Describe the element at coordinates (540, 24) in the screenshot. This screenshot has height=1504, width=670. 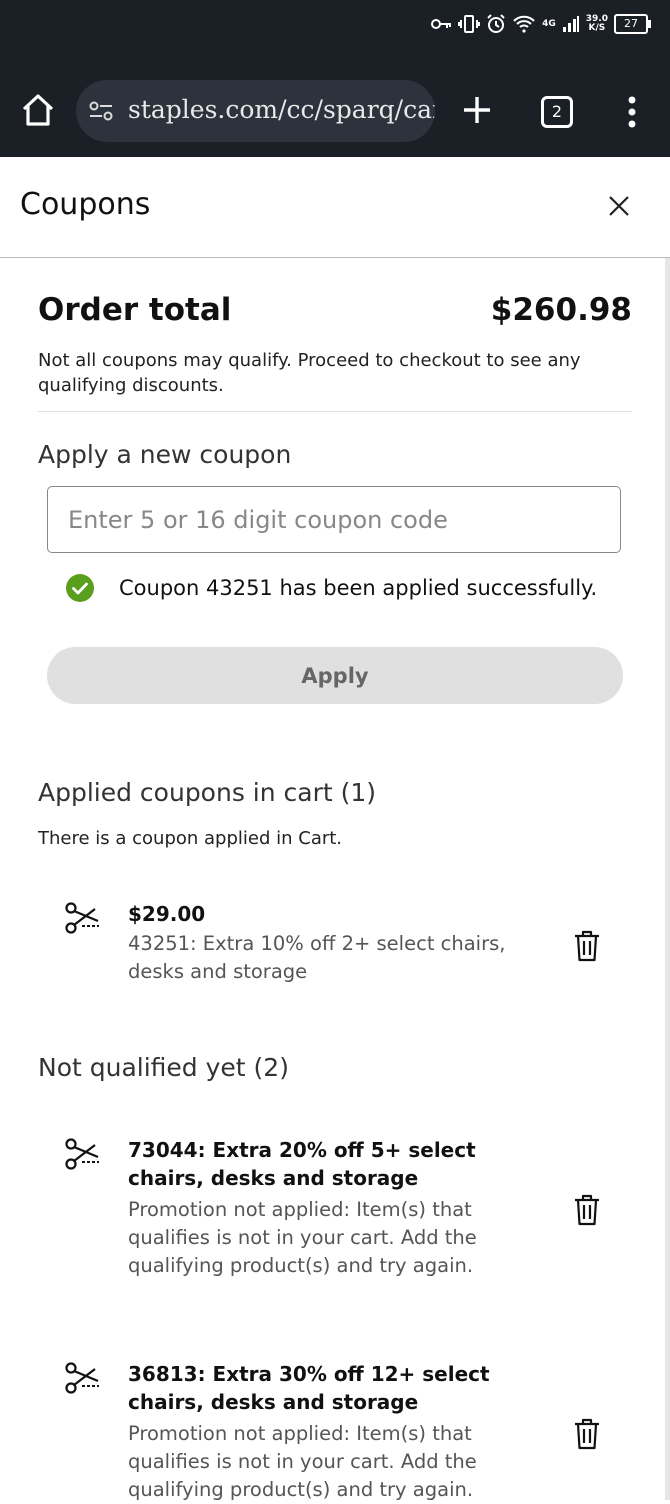
I see `status-icons: 4G 39.0 K/S 27` at that location.